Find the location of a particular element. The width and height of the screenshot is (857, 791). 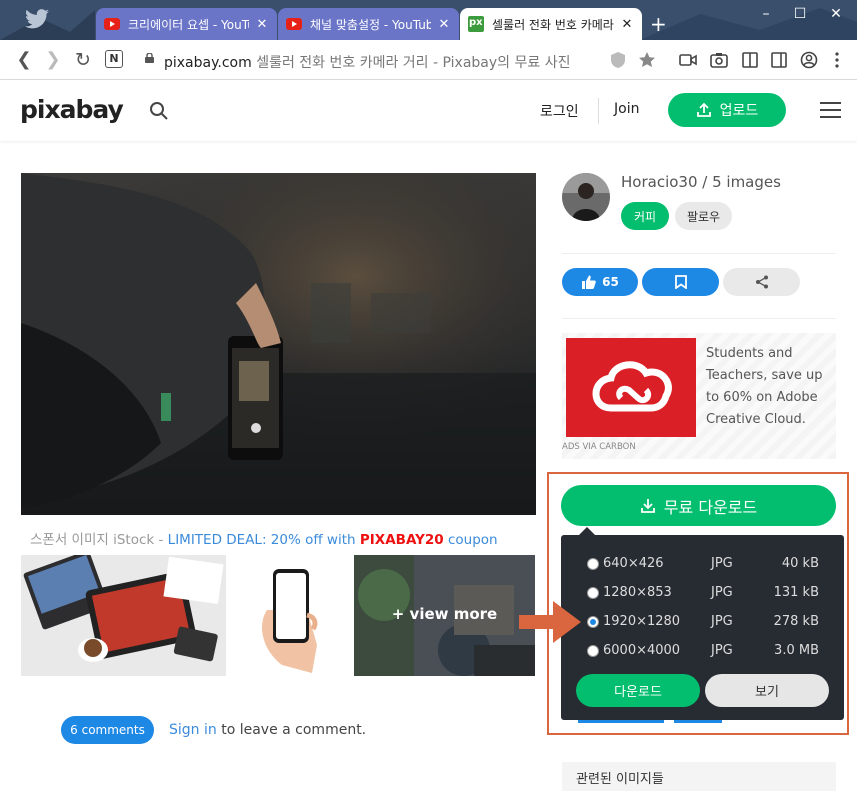

camera-video-icon is located at coordinates (688, 60).